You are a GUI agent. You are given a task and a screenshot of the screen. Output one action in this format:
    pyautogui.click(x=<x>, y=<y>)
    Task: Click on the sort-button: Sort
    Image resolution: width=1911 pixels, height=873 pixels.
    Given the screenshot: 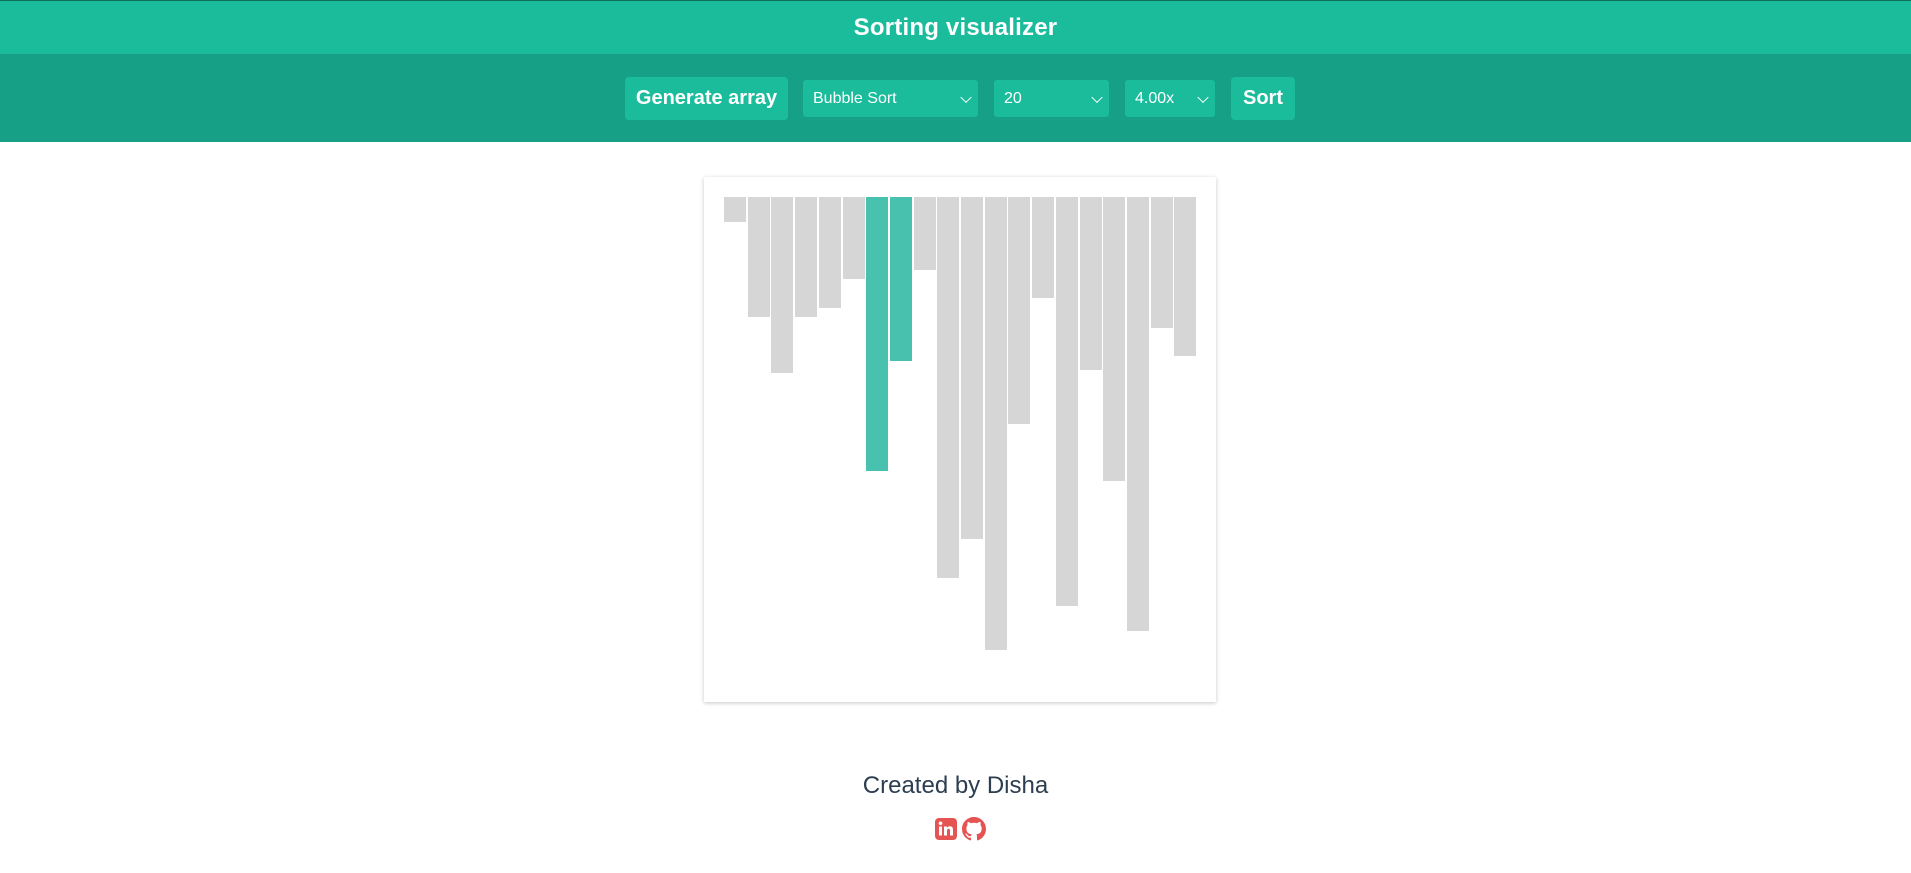 What is the action you would take?
    pyautogui.click(x=1263, y=98)
    